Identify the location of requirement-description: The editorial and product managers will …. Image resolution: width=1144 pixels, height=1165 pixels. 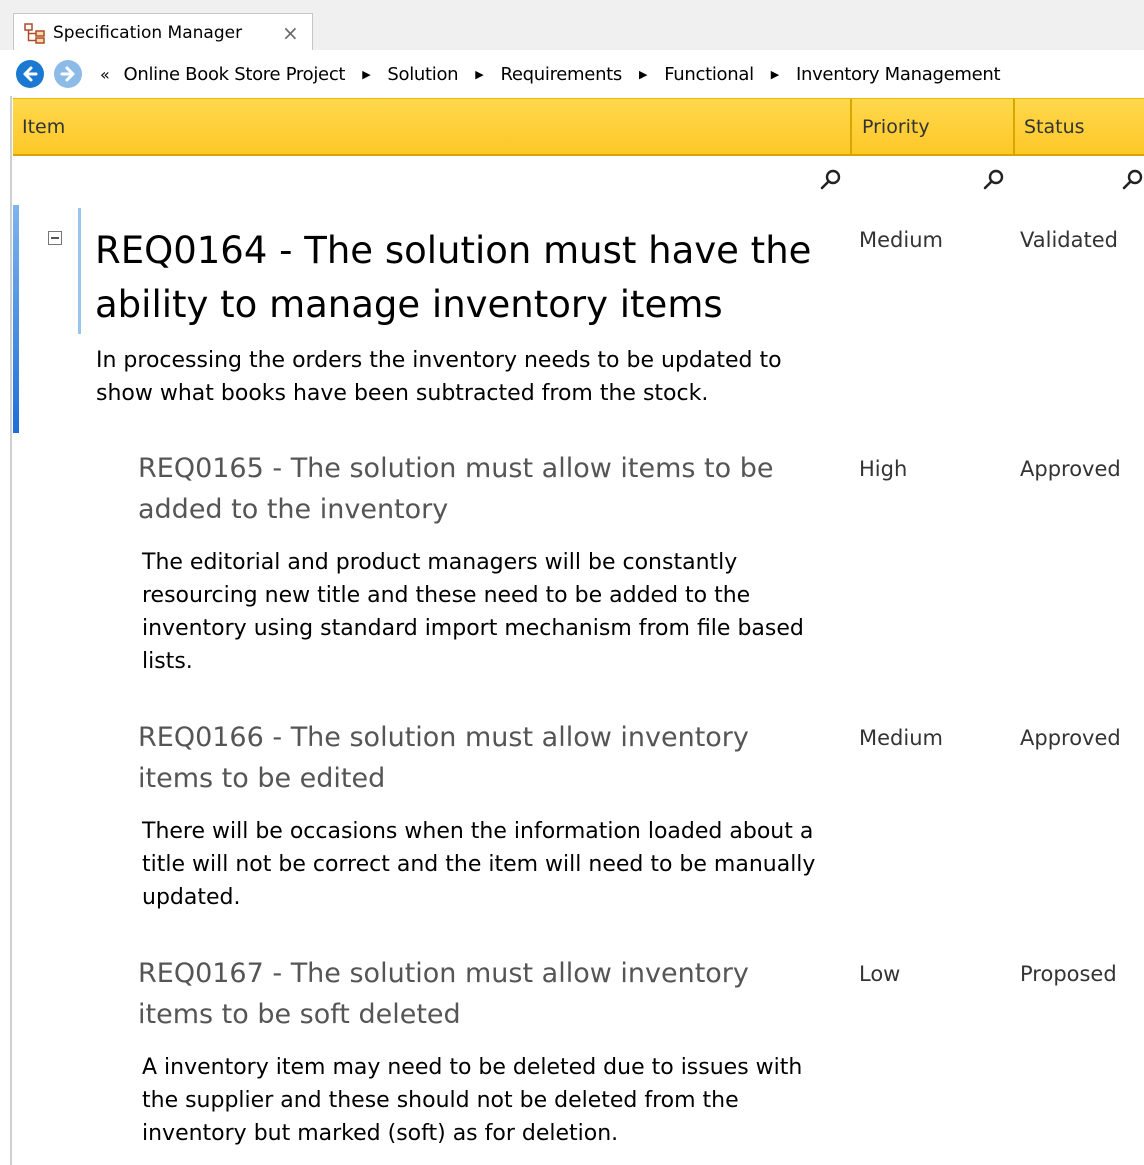
(482, 612).